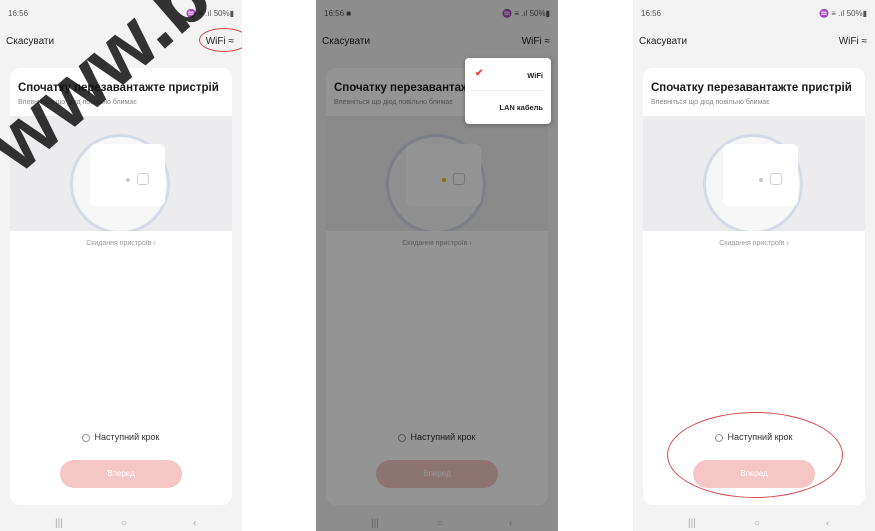 Image resolution: width=875 pixels, height=531 pixels. What do you see at coordinates (754, 43) in the screenshot?
I see `header: Скасувати WiFi ≈` at bounding box center [754, 43].